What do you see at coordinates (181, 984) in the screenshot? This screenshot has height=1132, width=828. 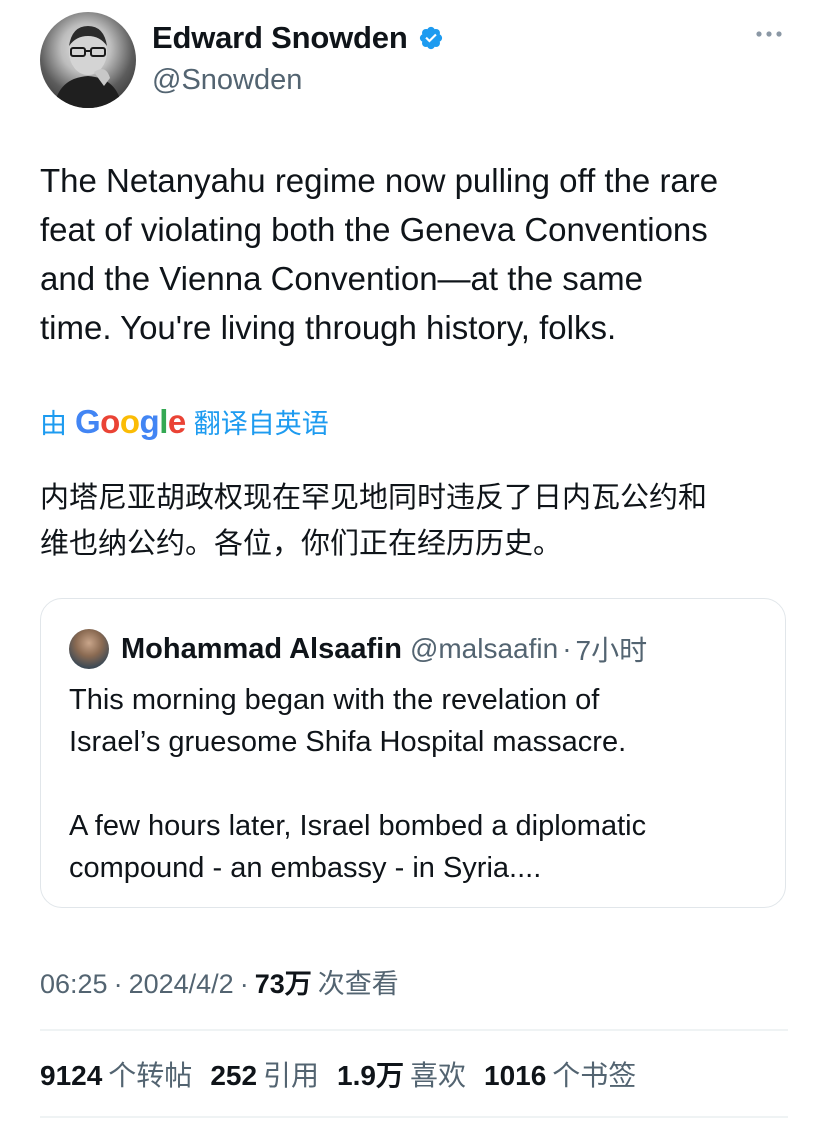 I see `tweet-date: 2024/4/2` at bounding box center [181, 984].